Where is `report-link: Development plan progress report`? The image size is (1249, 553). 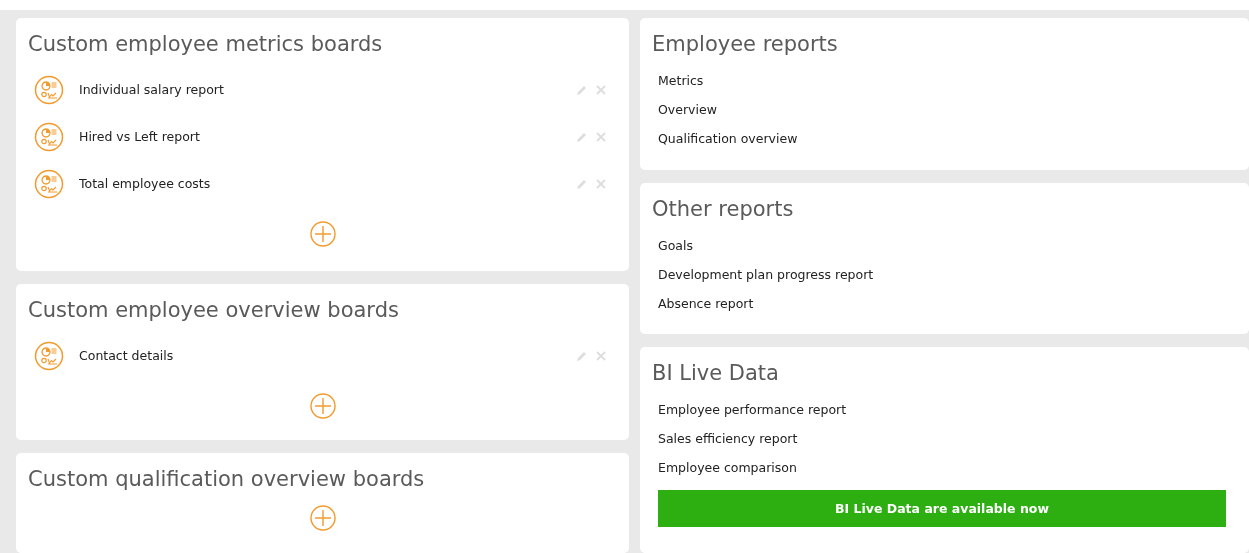 report-link: Development plan progress report is located at coordinates (766, 274).